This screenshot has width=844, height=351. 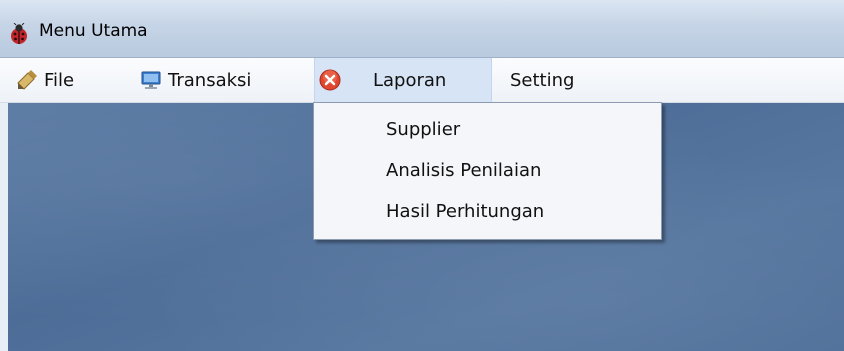 What do you see at coordinates (330, 80) in the screenshot?
I see `red-x-circle-icon` at bounding box center [330, 80].